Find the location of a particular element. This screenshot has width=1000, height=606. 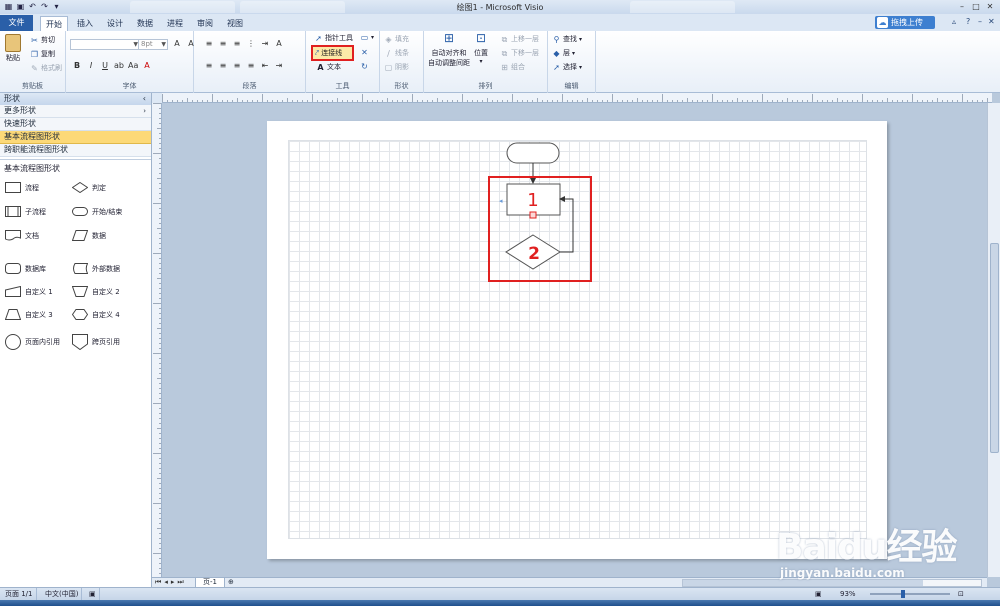

tab-home: 开始 is located at coordinates (54, 23).